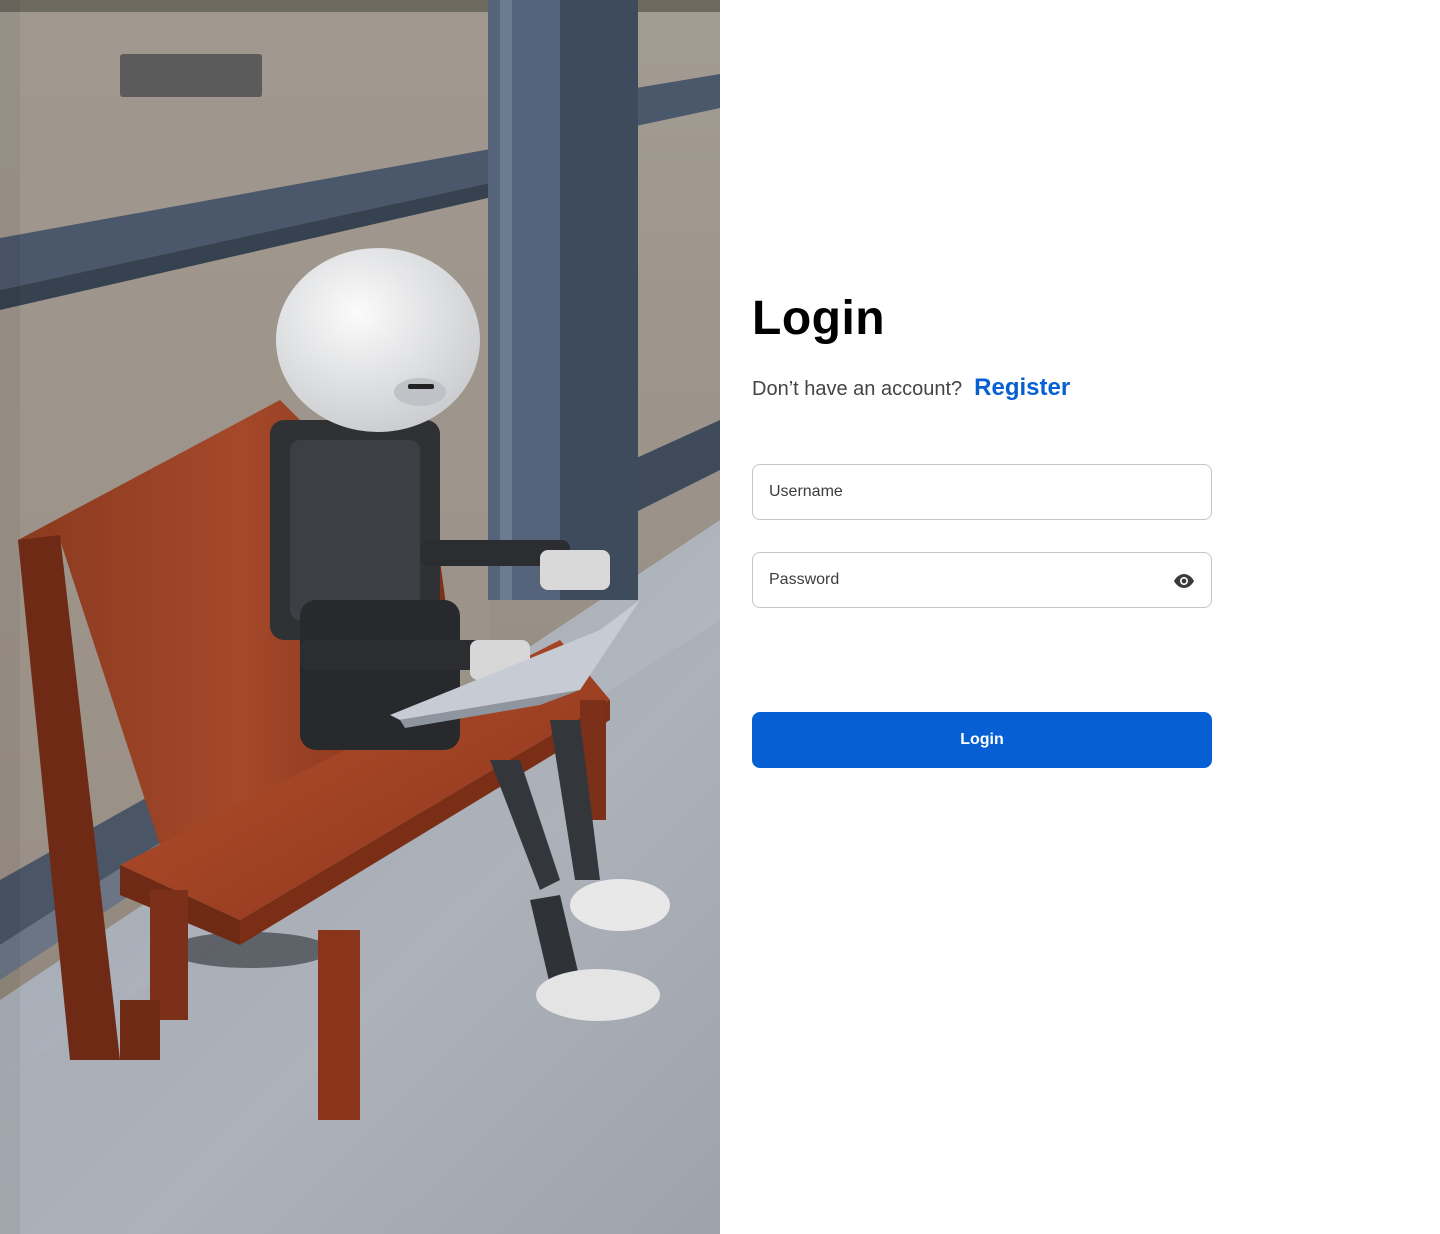 The image size is (1440, 1234). I want to click on register-link: Register, so click(1022, 388).